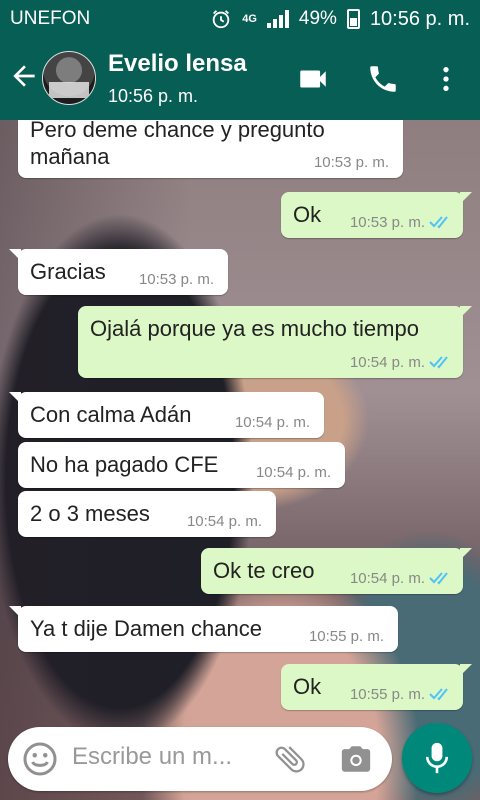 Image resolution: width=480 pixels, height=800 pixels. What do you see at coordinates (249, 19) in the screenshot?
I see `network-type: 4G` at bounding box center [249, 19].